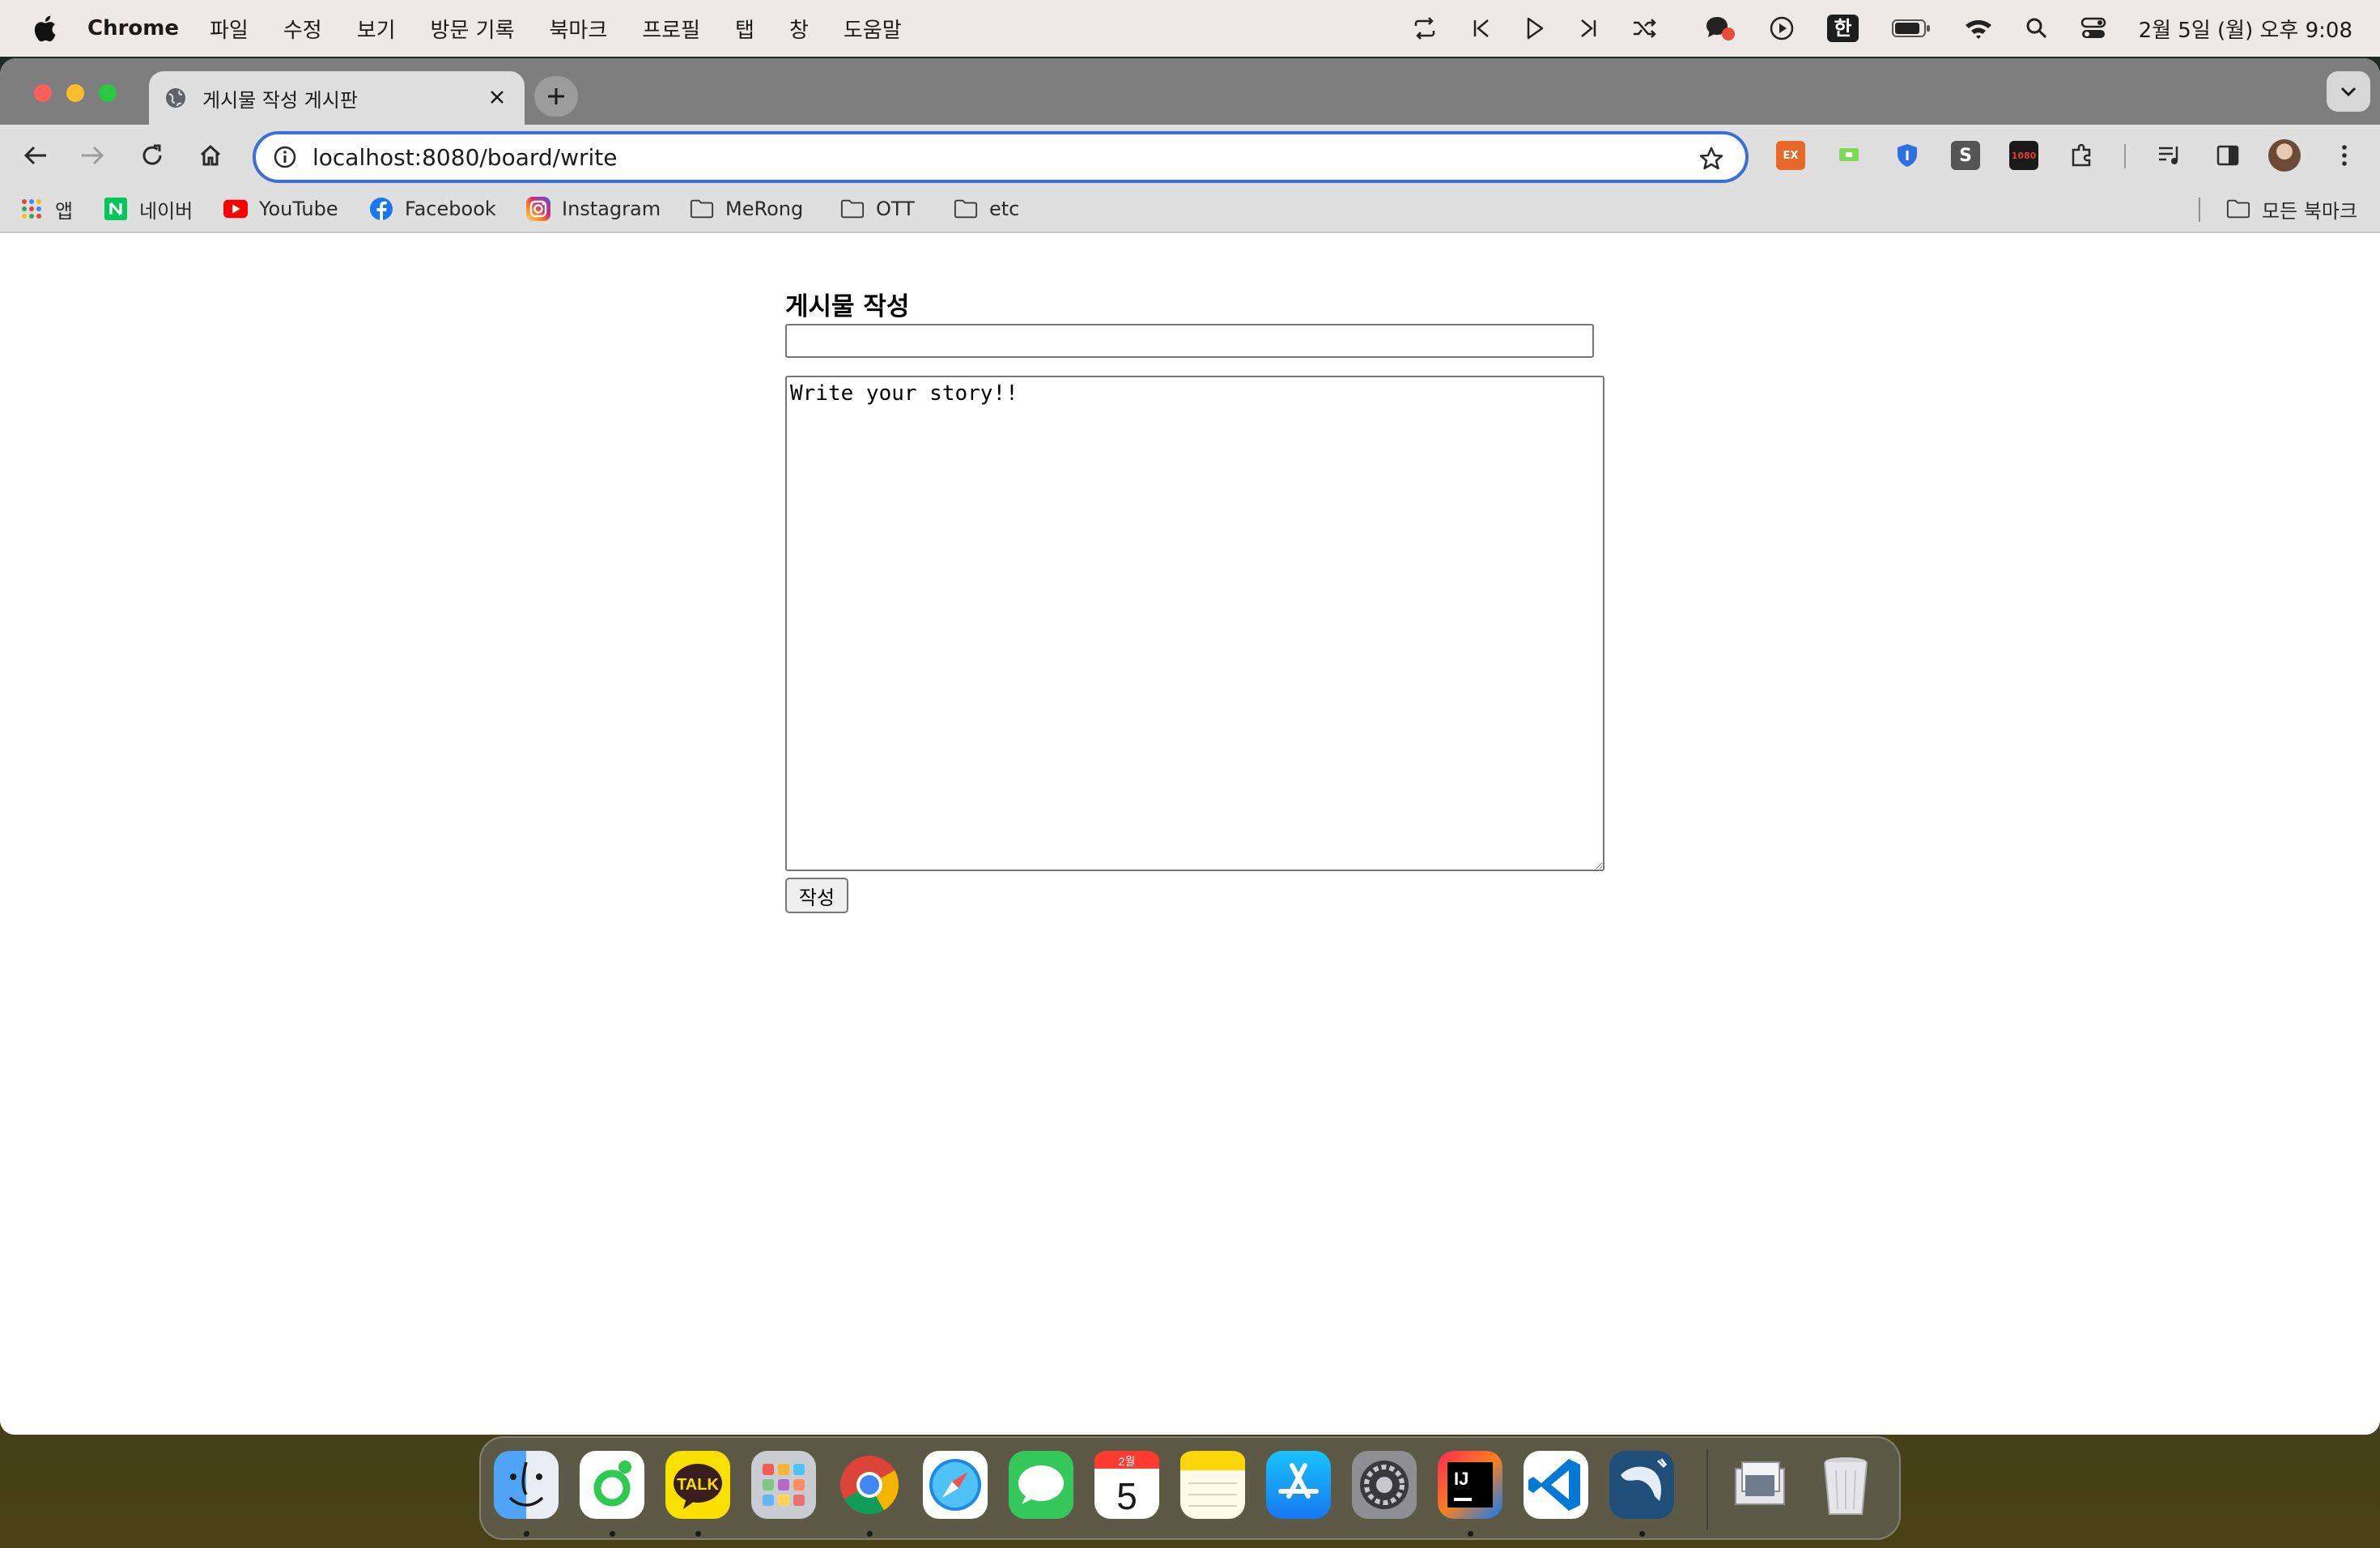  I want to click on app-store-icon, so click(1298, 1481).